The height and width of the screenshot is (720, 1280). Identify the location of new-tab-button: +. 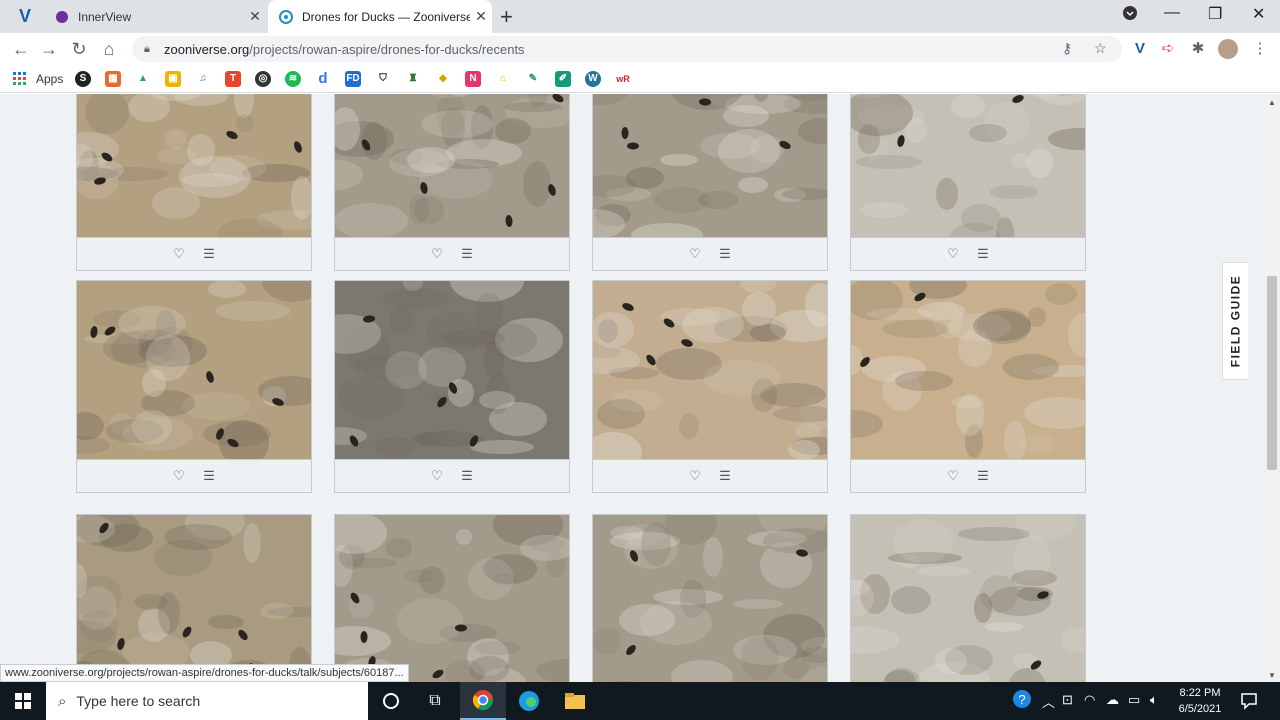
(506, 17).